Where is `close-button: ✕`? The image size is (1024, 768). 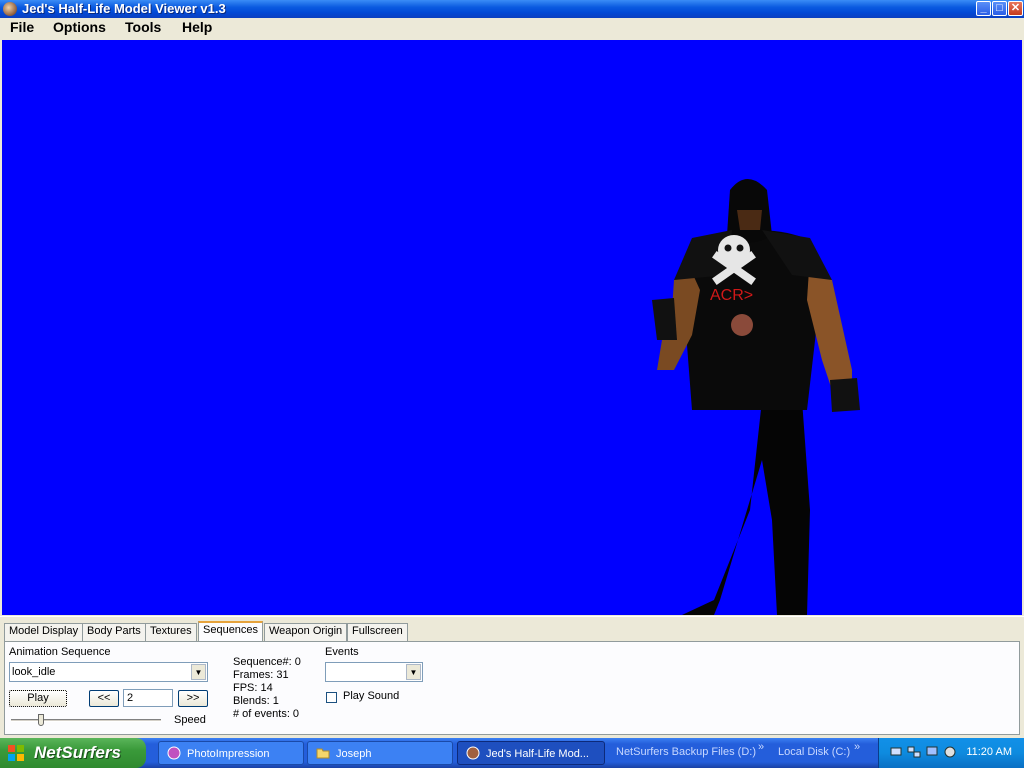
close-button: ✕ is located at coordinates (1015, 8).